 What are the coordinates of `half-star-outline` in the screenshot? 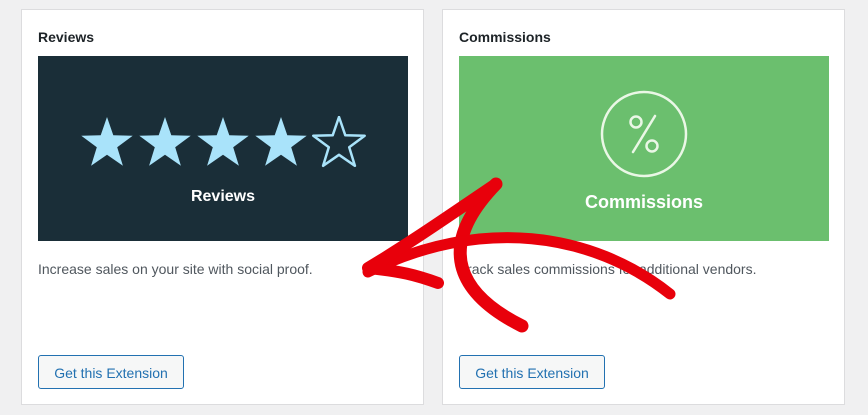 It's located at (339, 142).